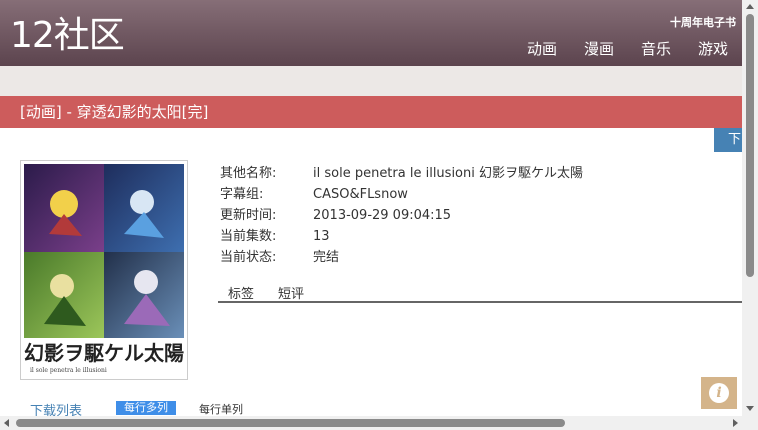  I want to click on view-multi-column-button: 每行多列, so click(146, 408).